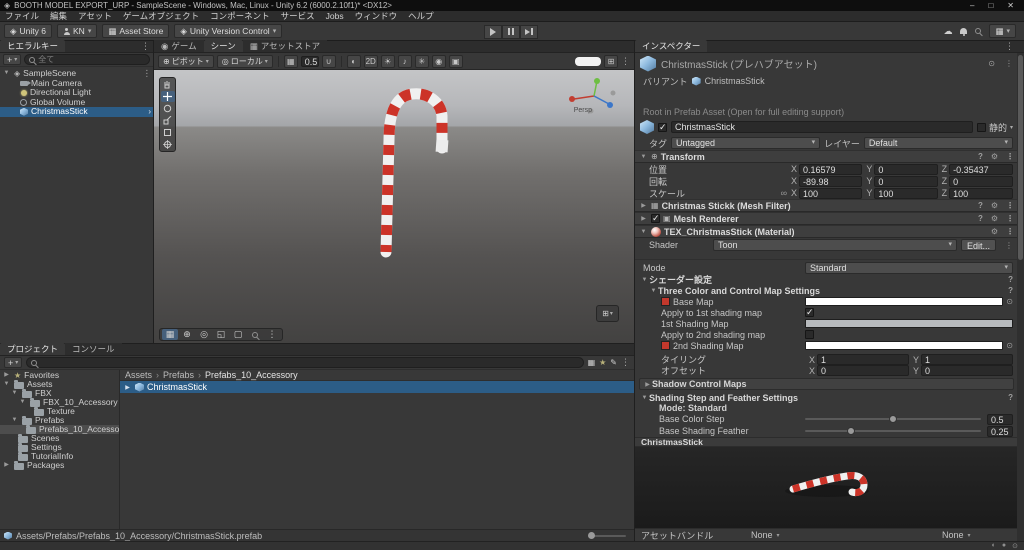 Image resolution: width=1024 pixels, height=550 pixels. What do you see at coordinates (906, 181) in the screenshot?
I see `rotation-y-field: 0` at bounding box center [906, 181].